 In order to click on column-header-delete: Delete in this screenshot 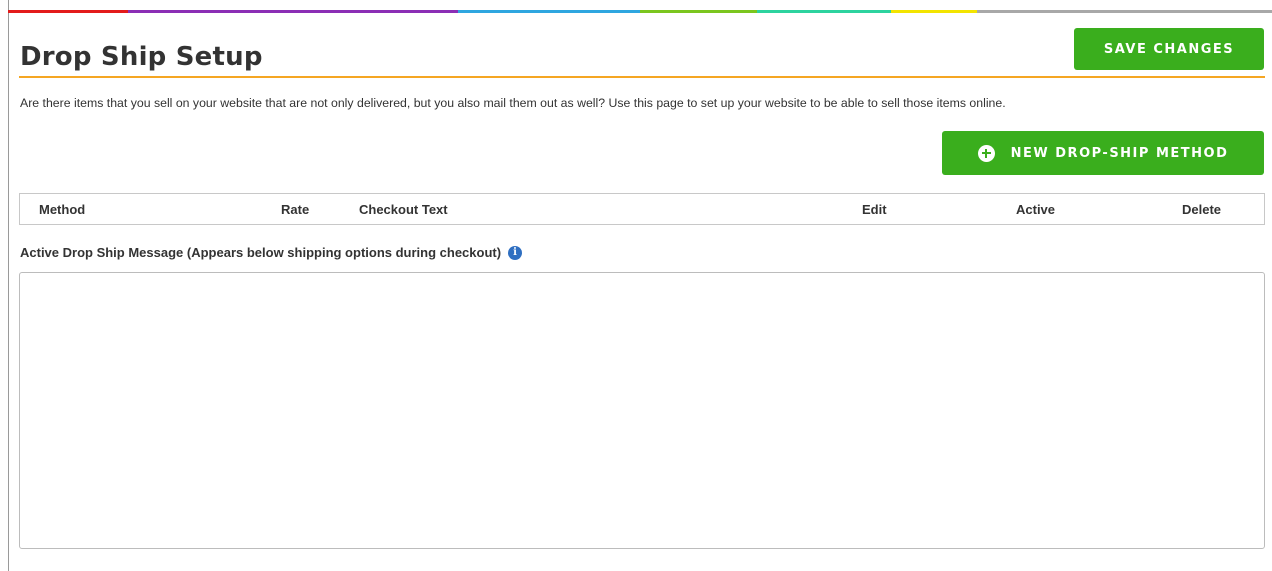, I will do `click(1202, 209)`.